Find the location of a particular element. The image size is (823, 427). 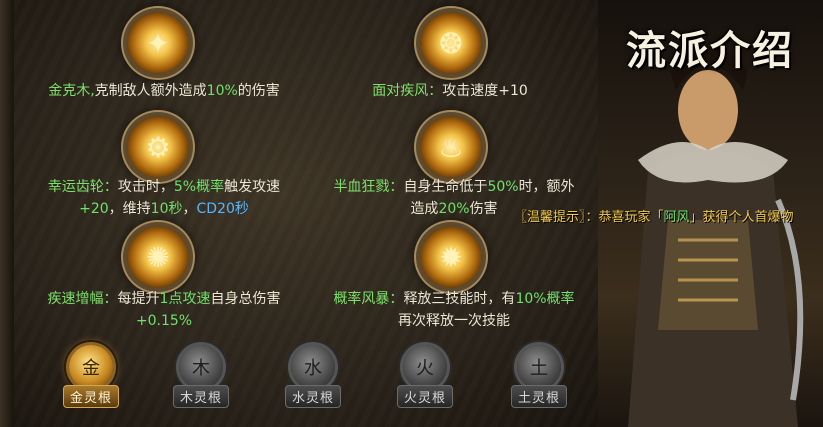

skill-4-threshold: 50% is located at coordinates (503, 187).